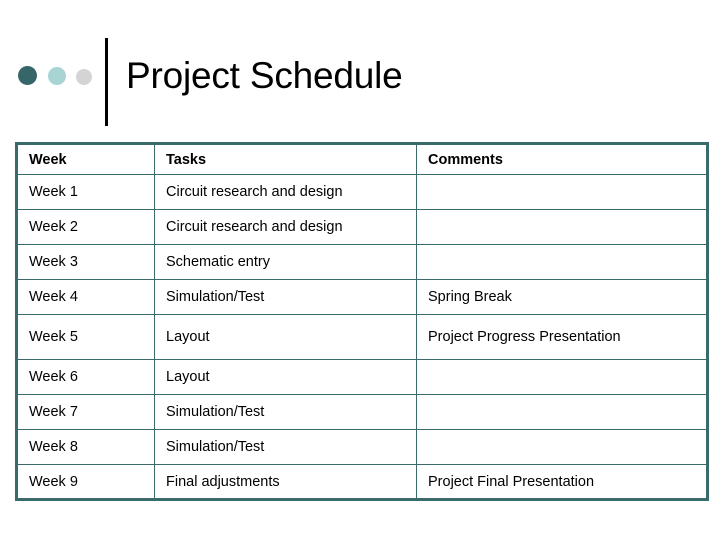  Describe the element at coordinates (285, 482) in the screenshot. I see `cell-task: Final adjustments` at that location.